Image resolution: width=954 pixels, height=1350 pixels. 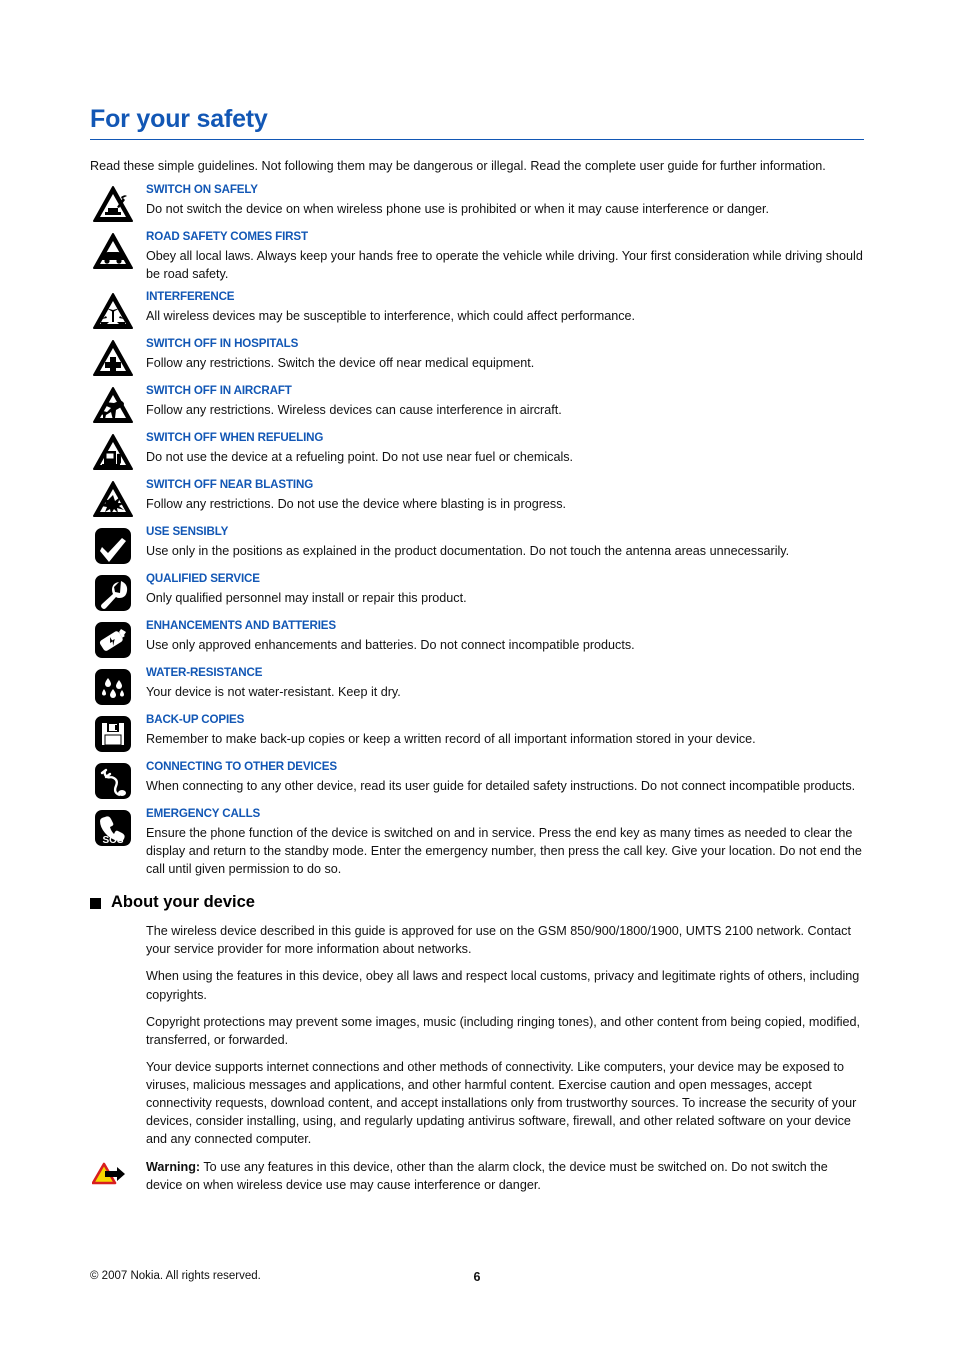 I want to click on page-footer: © 2007 Nokia. All rights reserved. 6, so click(x=477, y=1277).